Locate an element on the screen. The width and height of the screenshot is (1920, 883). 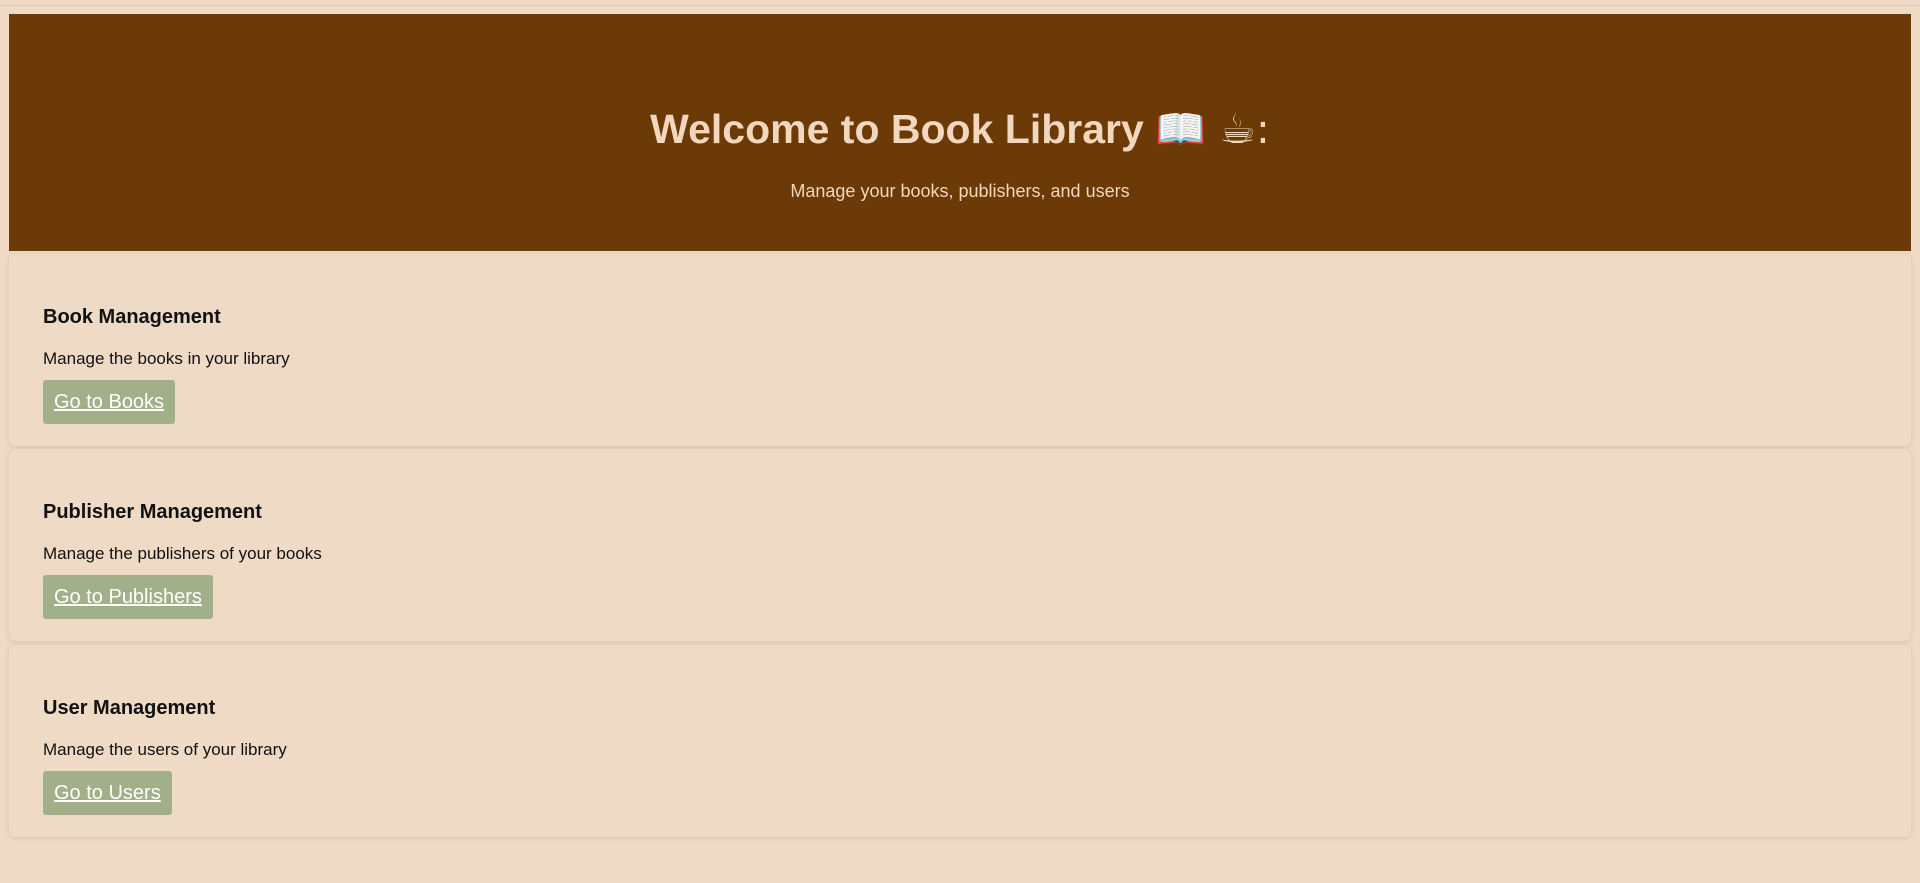
card-description: Manage the publishers of your books is located at coordinates (182, 553).